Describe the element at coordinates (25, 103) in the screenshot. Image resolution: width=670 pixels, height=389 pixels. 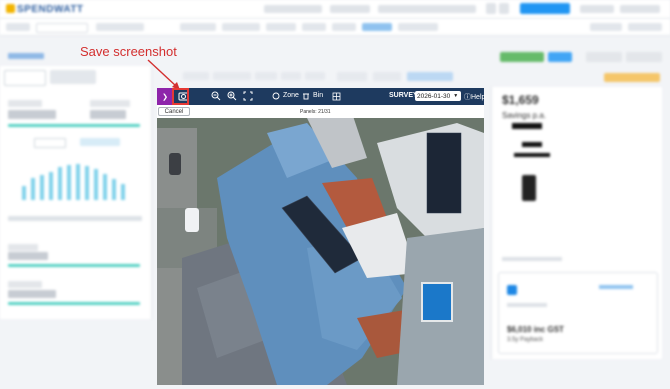
I see `kpi-label` at that location.